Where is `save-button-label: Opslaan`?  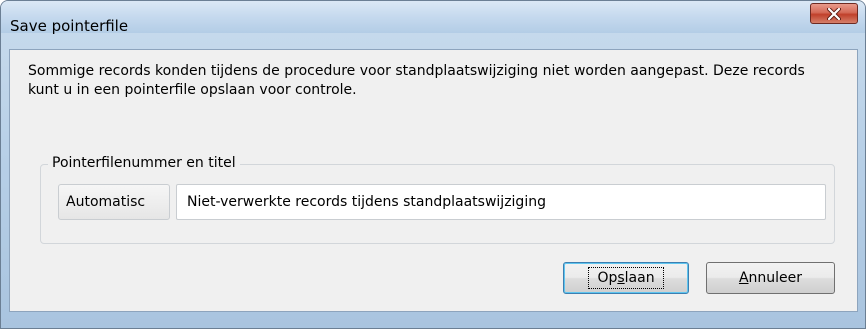
save-button-label: Opslaan is located at coordinates (626, 278).